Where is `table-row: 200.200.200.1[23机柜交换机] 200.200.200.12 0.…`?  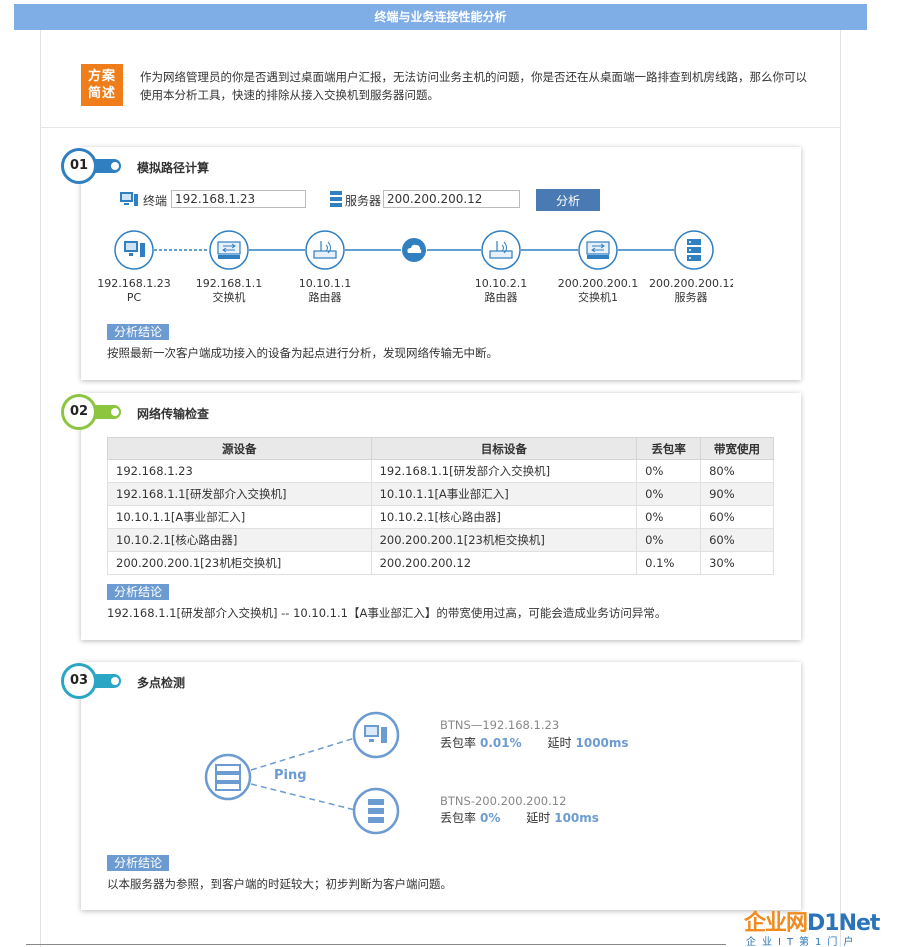
table-row: 200.200.200.1[23机柜交换机] 200.200.200.12 0.… is located at coordinates (440, 563).